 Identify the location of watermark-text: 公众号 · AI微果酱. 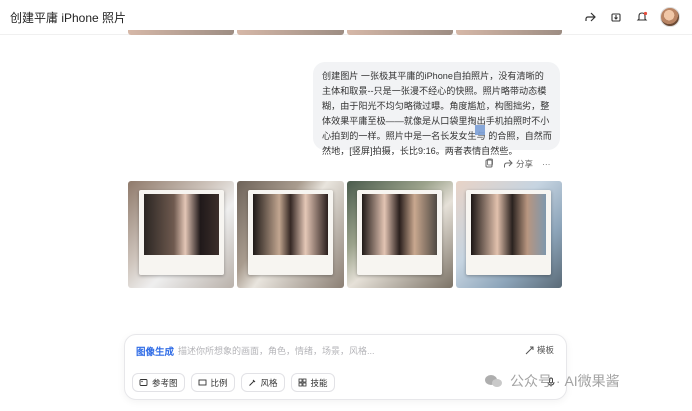
(565, 381).